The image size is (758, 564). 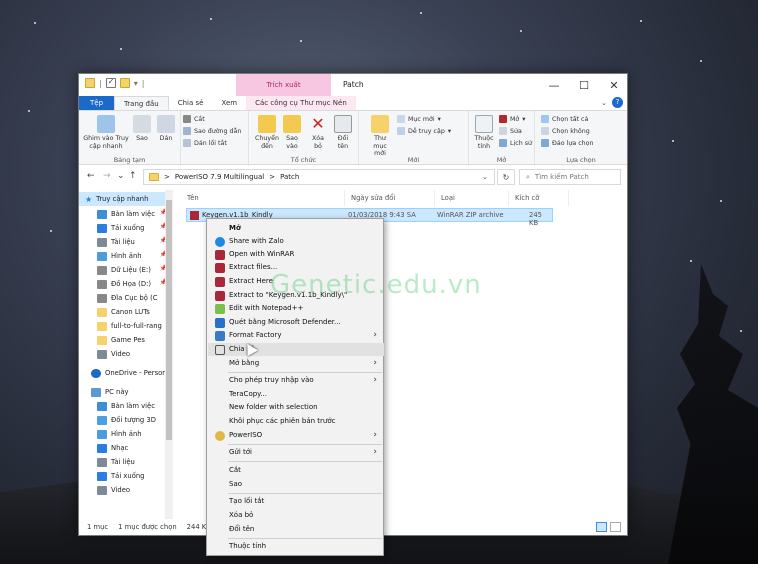 I want to click on chevron-down-icon: ⌄, so click(x=485, y=177).